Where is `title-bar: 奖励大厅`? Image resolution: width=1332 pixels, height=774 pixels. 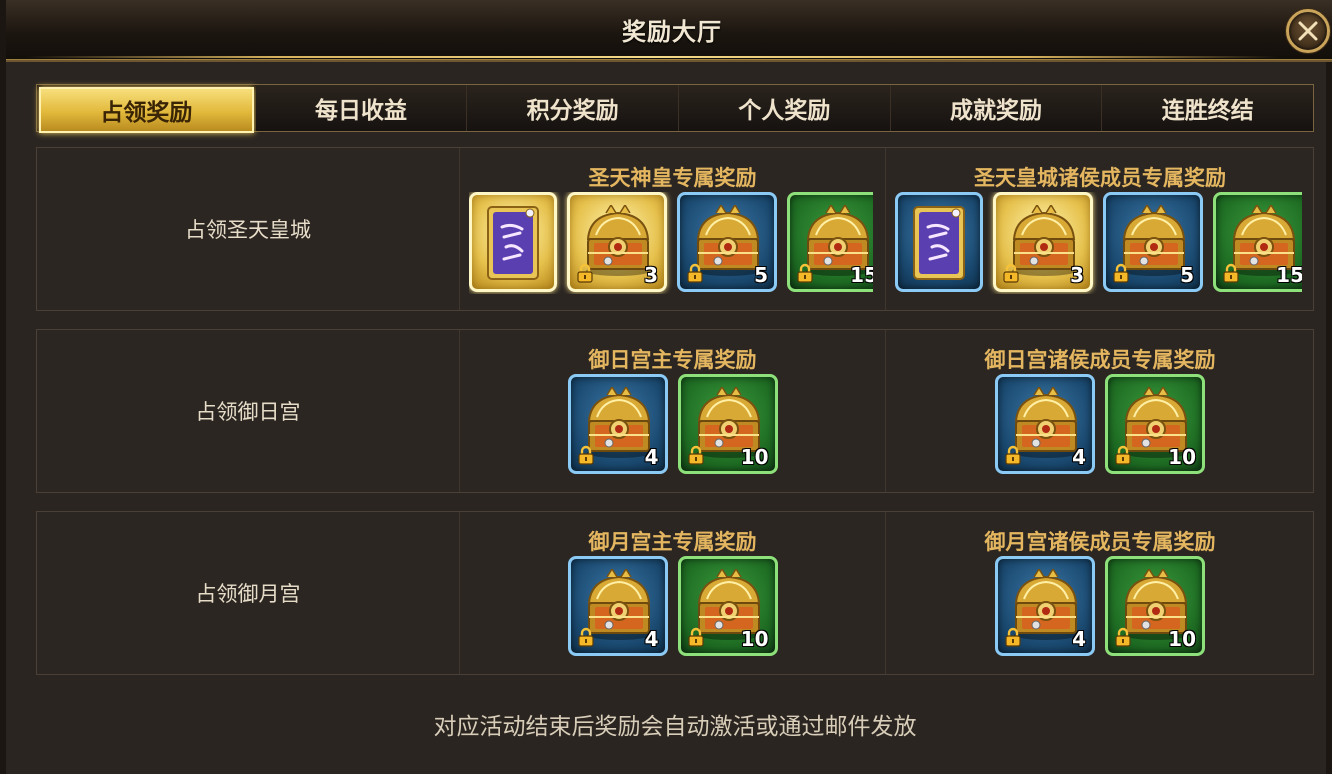
title-bar: 奖励大厅 is located at coordinates (669, 31).